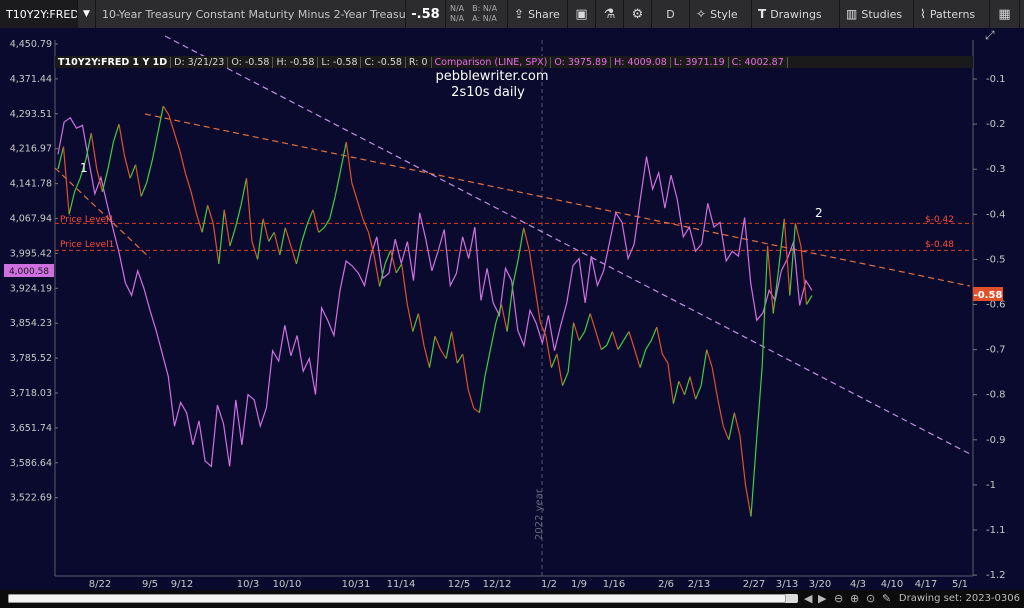 This screenshot has height=608, width=1024. I want to click on drawings-button: T Drawings, so click(796, 14).